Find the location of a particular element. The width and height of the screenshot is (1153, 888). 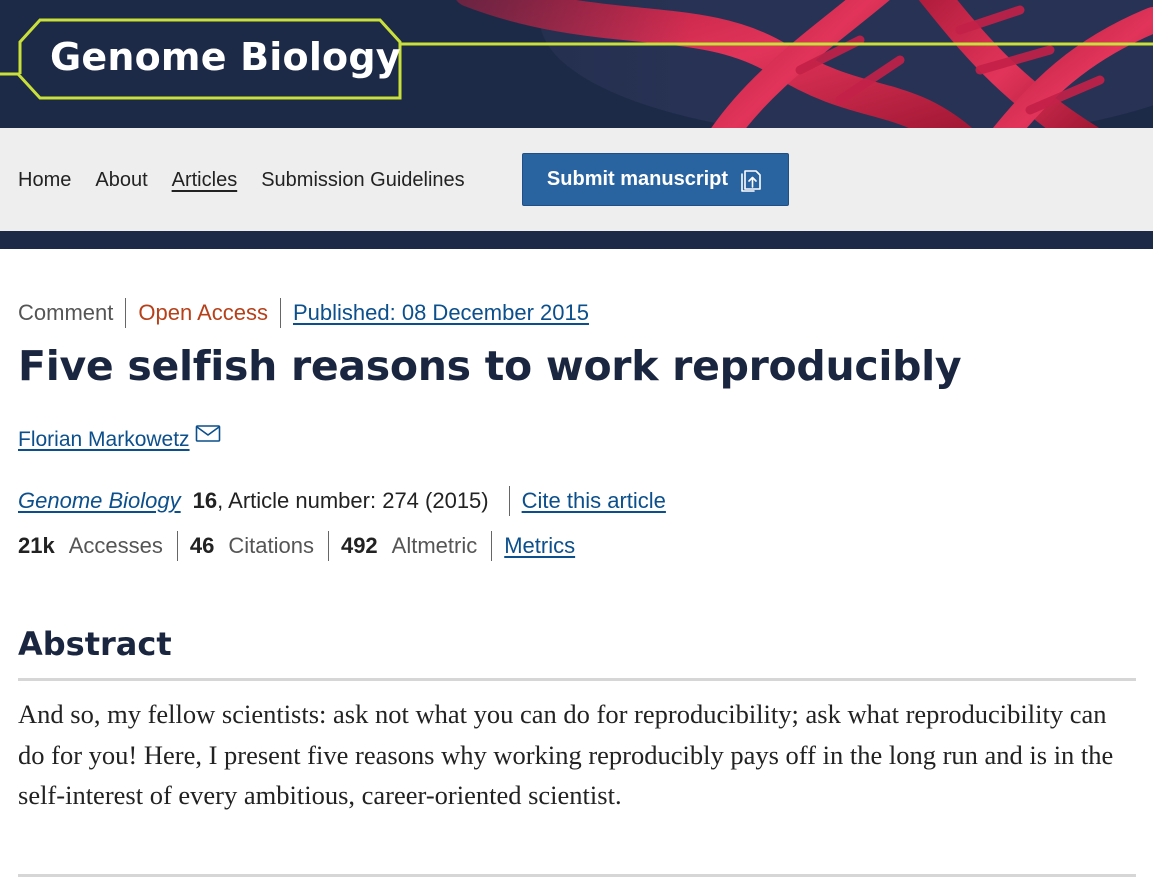

altmetric-label: Altmetric is located at coordinates (434, 545).